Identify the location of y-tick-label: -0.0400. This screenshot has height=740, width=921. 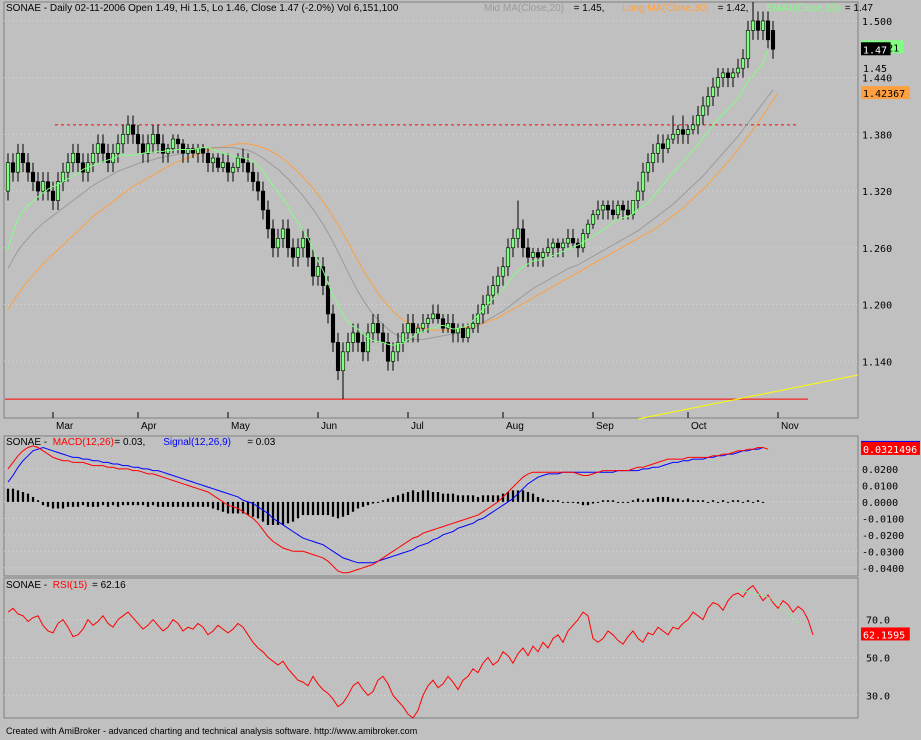
(883, 569).